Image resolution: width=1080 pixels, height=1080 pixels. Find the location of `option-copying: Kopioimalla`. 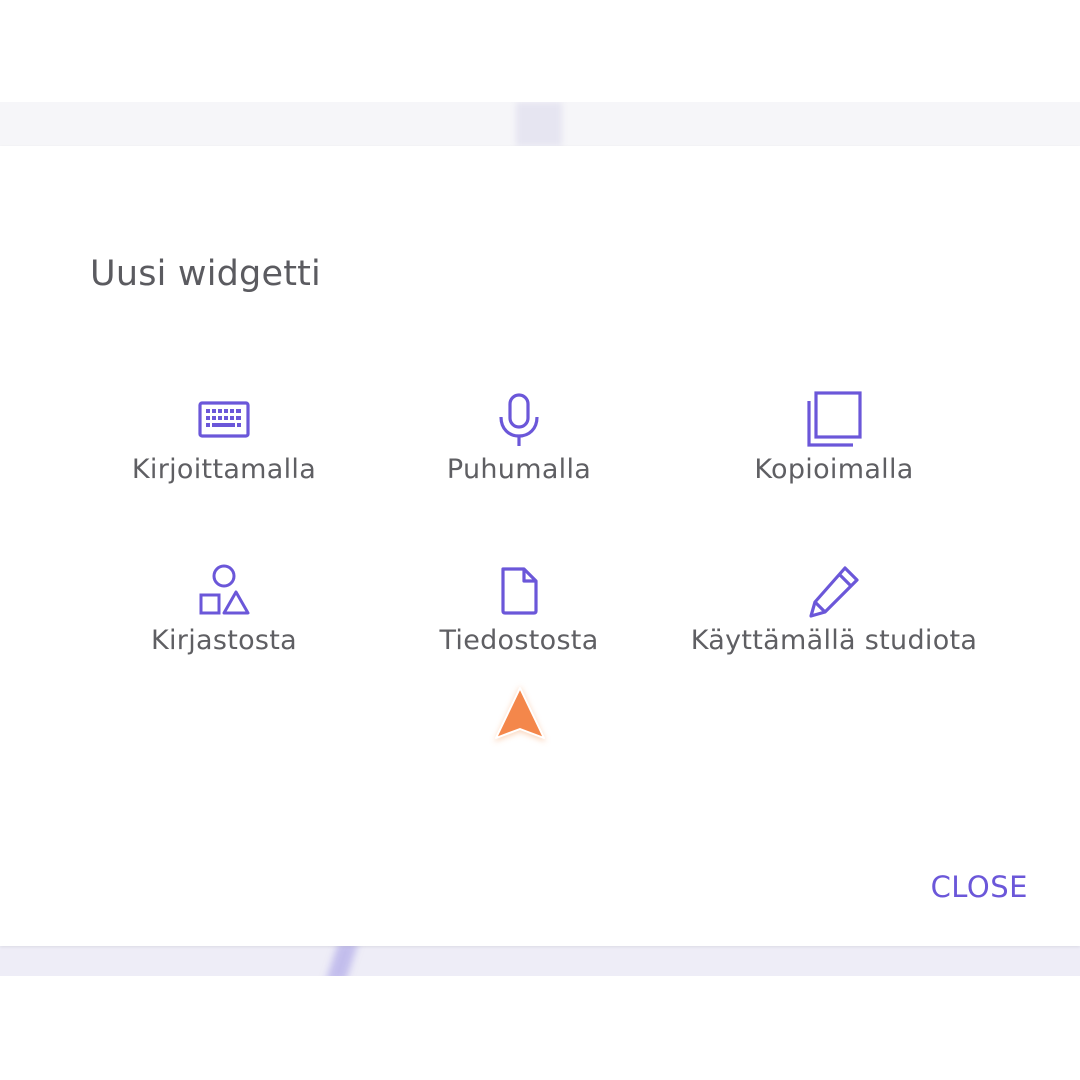

option-copying: Kopioimalla is located at coordinates (834, 436).